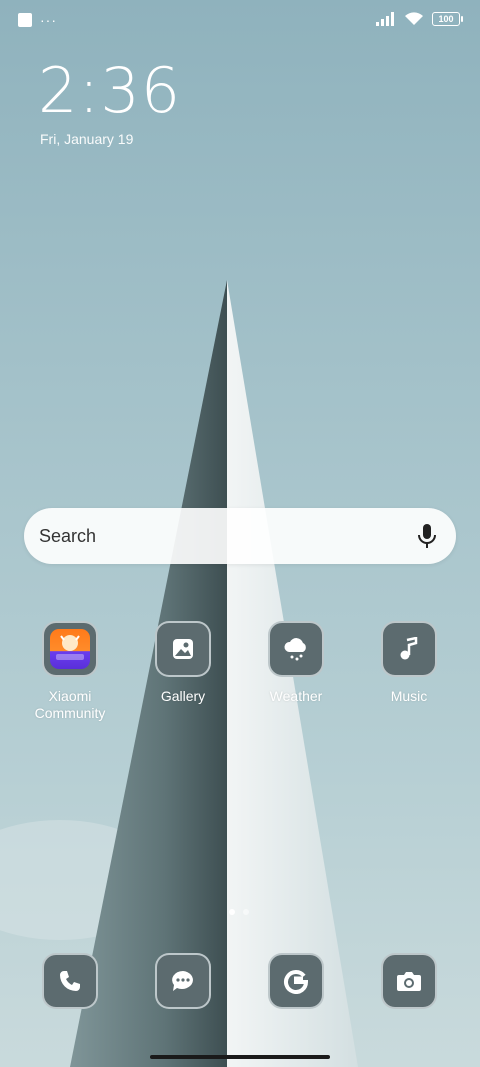  I want to click on xiaomi-community-icon, so click(70, 649).